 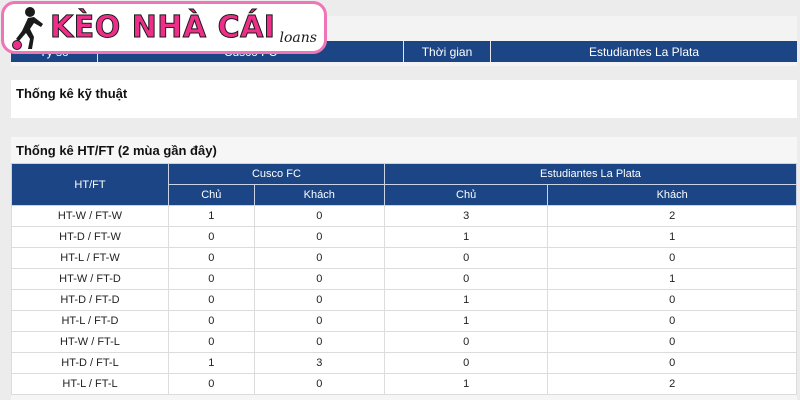 I want to click on table-row: HT-D / FT-W 0 0 1 1, so click(x=404, y=237).